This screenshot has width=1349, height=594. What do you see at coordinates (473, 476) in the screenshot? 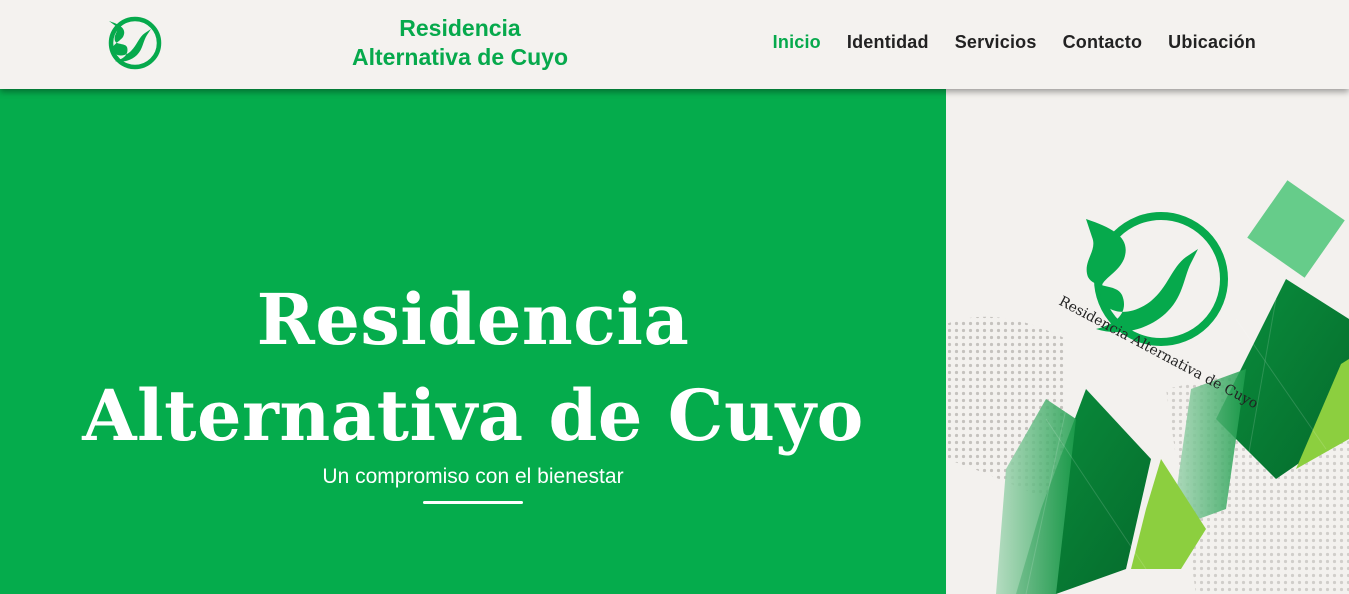
I see `hero-subtitle: Un compromiso con el bienestar` at bounding box center [473, 476].